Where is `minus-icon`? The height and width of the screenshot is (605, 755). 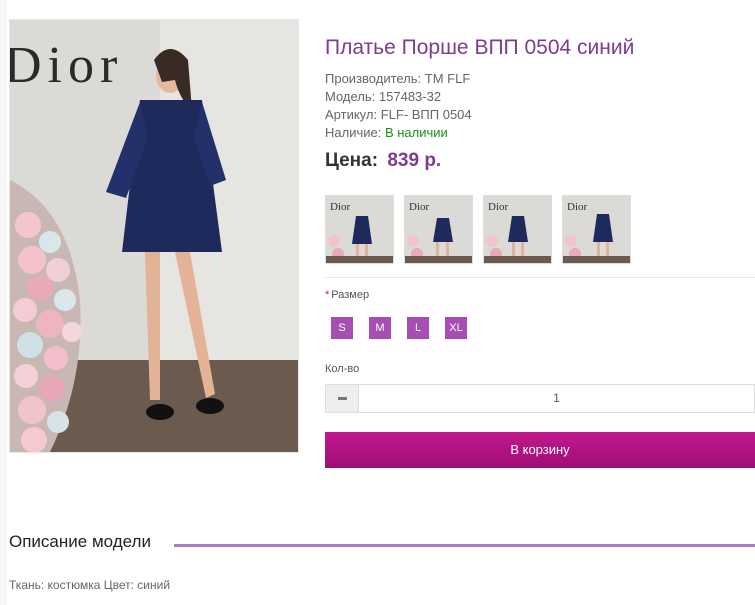
minus-icon is located at coordinates (342, 398).